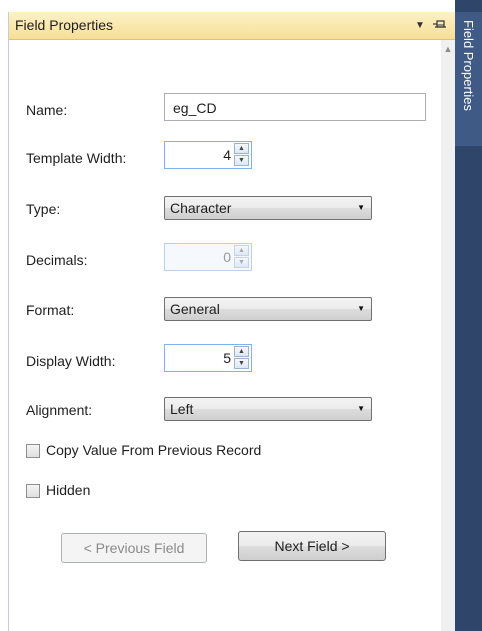 This screenshot has height=631, width=482. I want to click on type-value: Character, so click(201, 208).